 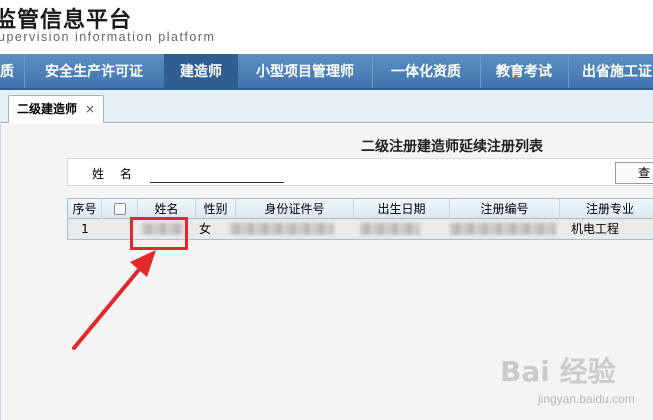 What do you see at coordinates (326, 27) in the screenshot?
I see `site-header: 监管信息平台 upervision information platform` at bounding box center [326, 27].